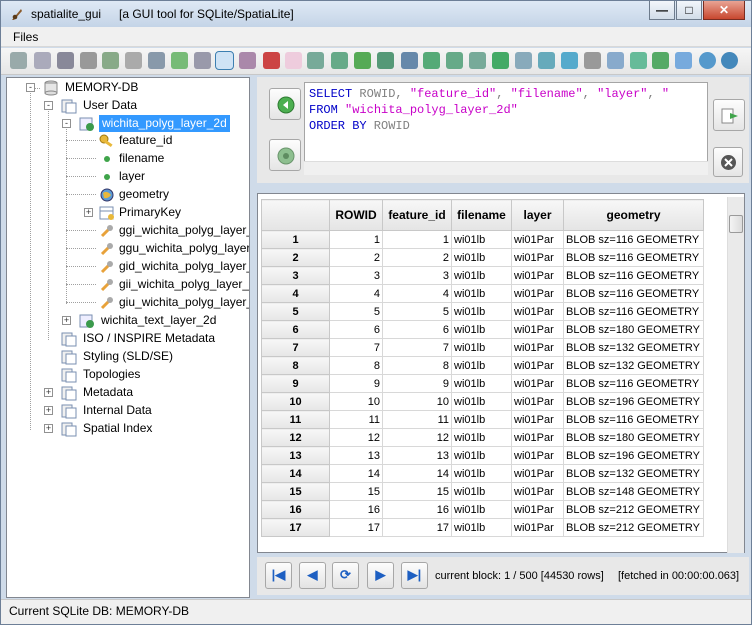 The width and height of the screenshot is (752, 625). Describe the element at coordinates (295, 491) in the screenshot. I see `row-header: 15` at that location.